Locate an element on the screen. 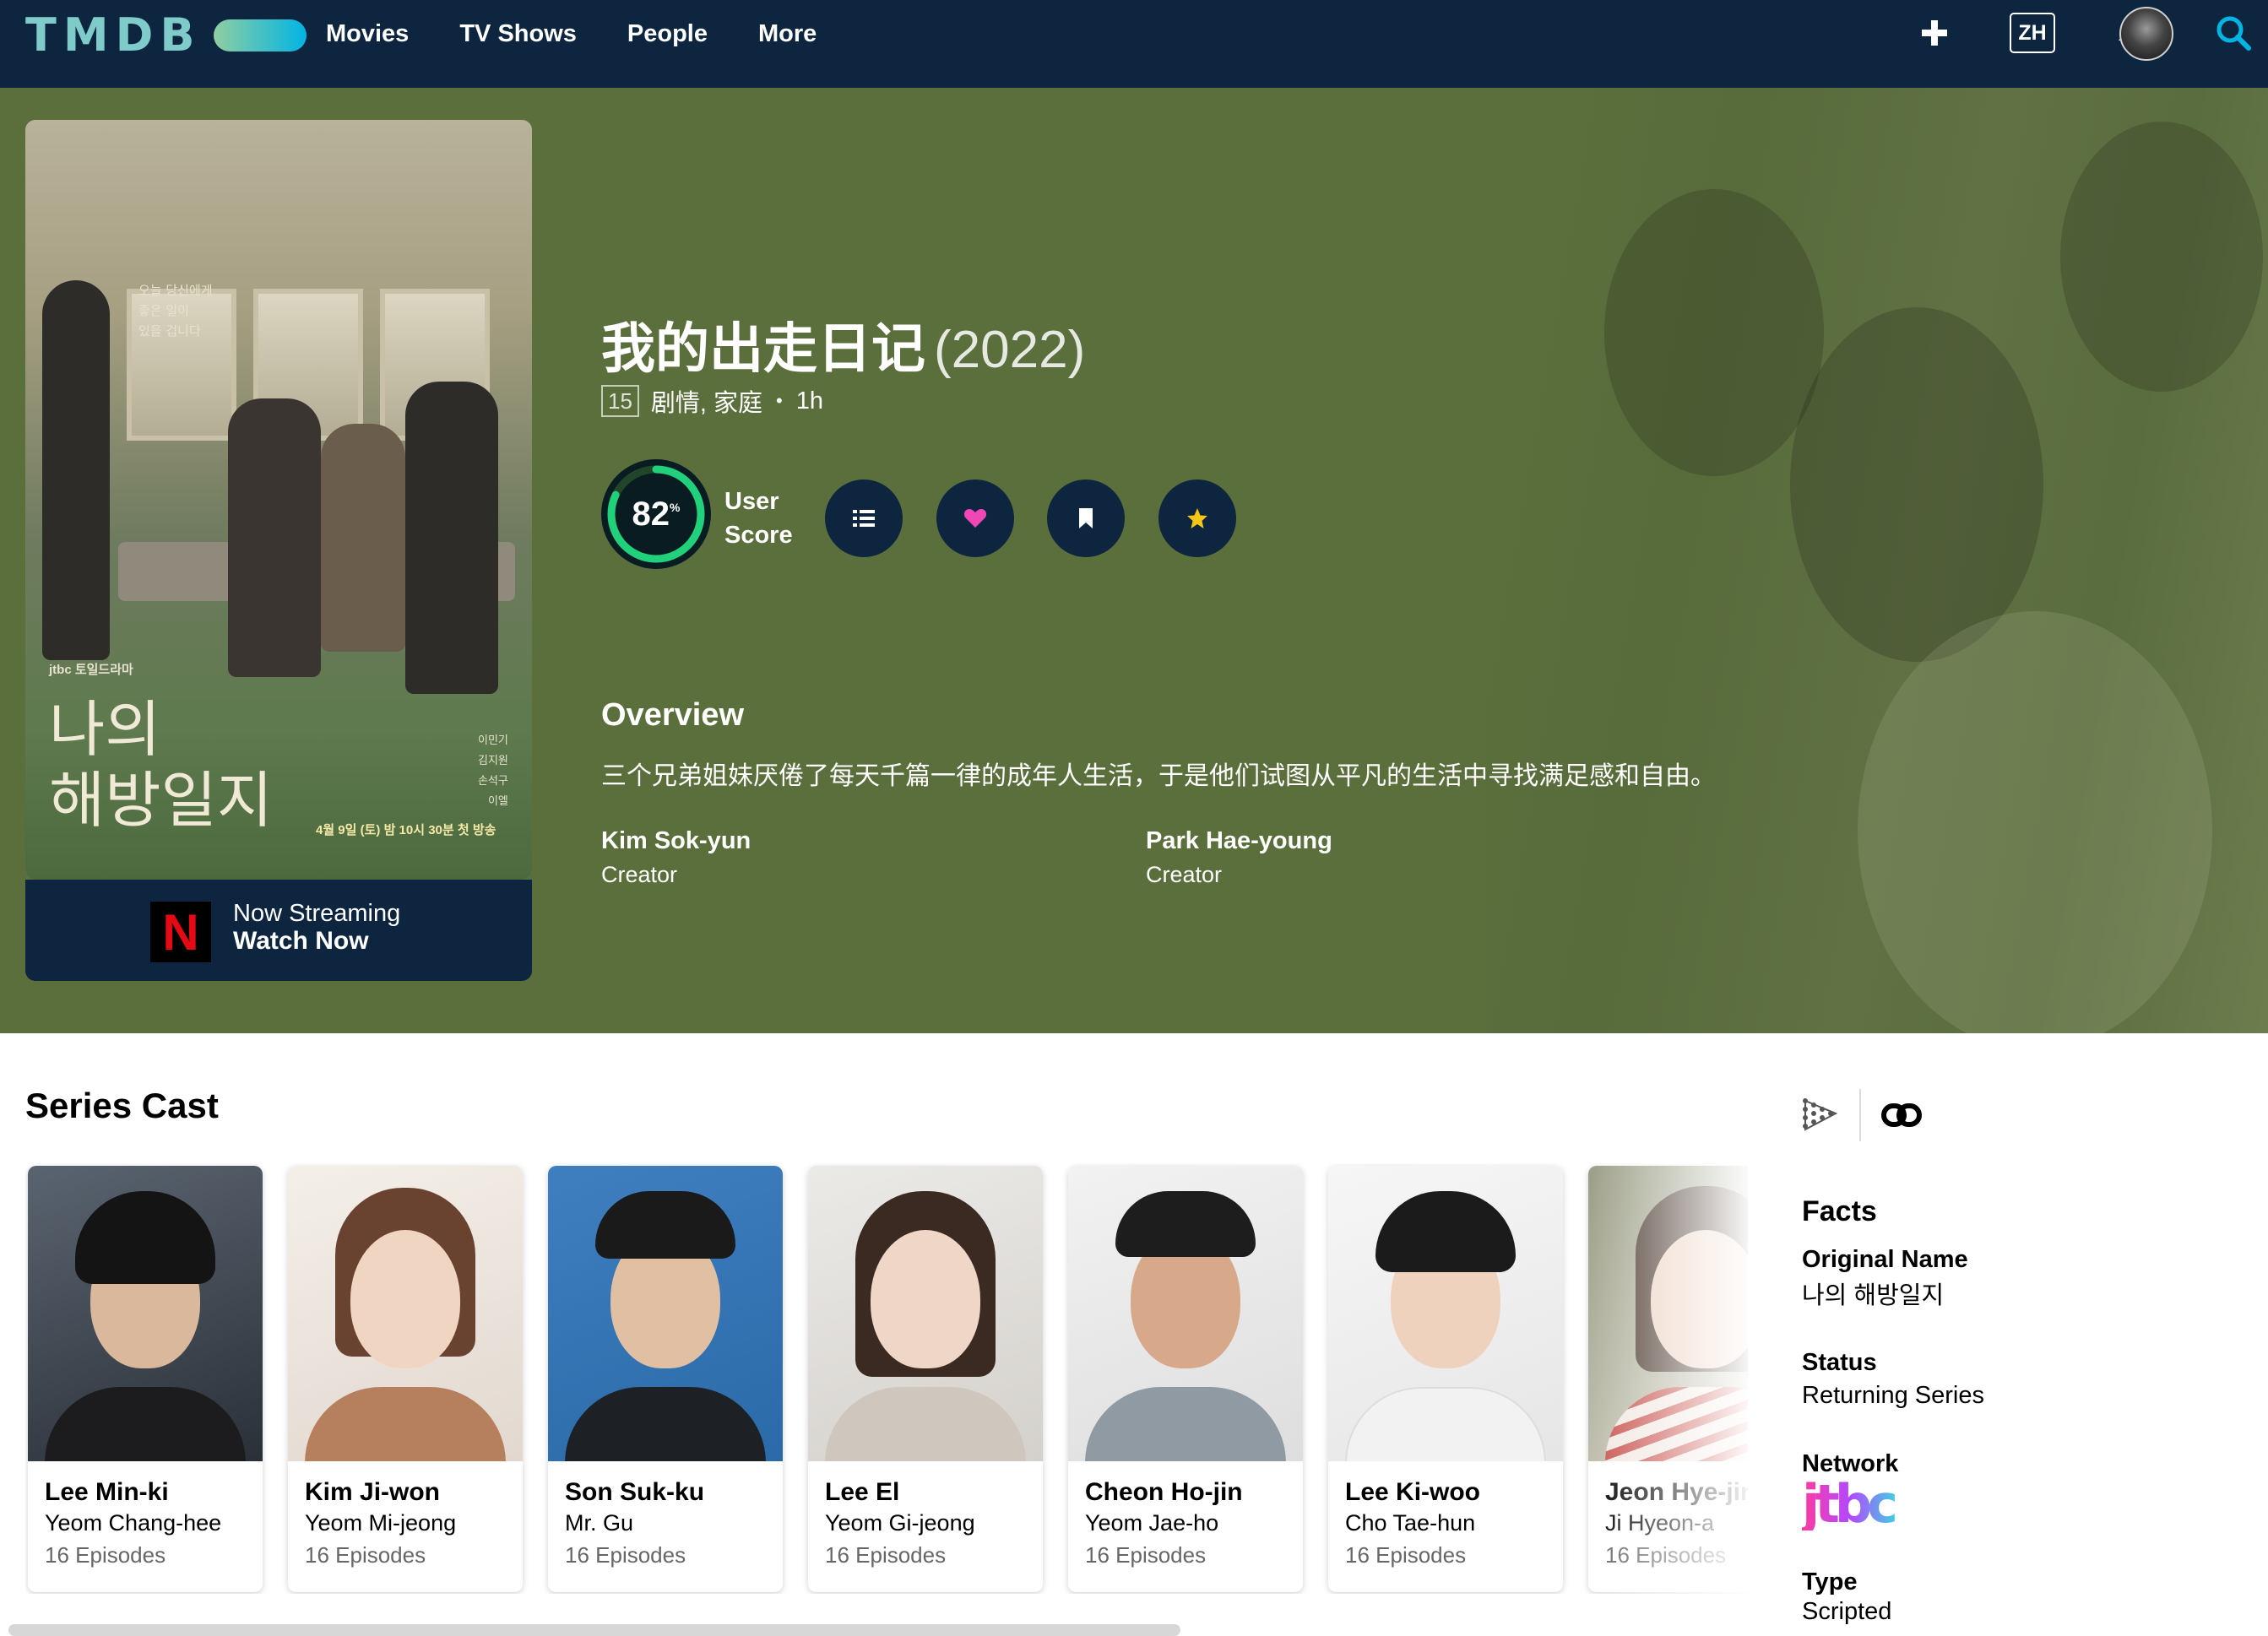  cast-name: Kim Ji-won is located at coordinates (372, 1493).